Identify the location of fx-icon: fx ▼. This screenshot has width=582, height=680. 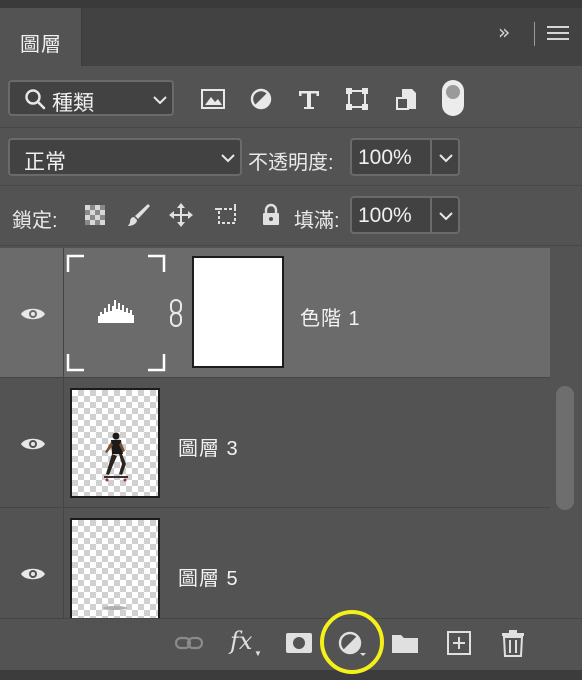
(247, 642).